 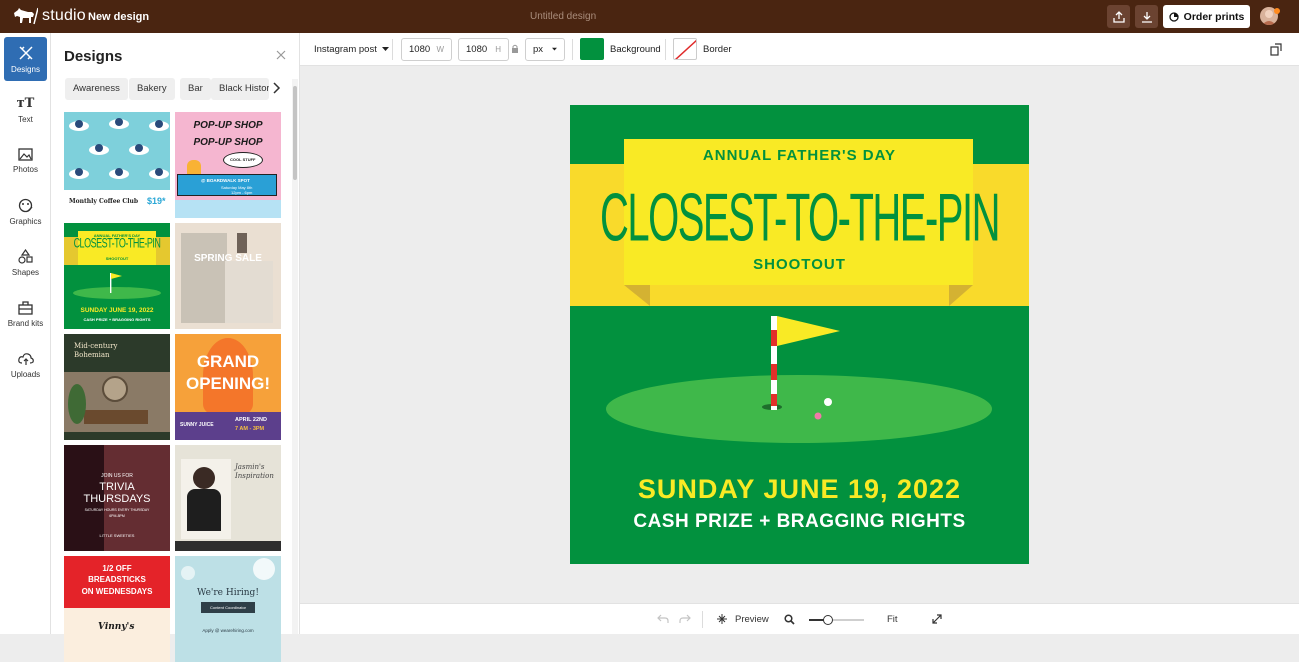 I want to click on format-dropdown: Instagram post, so click(x=351, y=49).